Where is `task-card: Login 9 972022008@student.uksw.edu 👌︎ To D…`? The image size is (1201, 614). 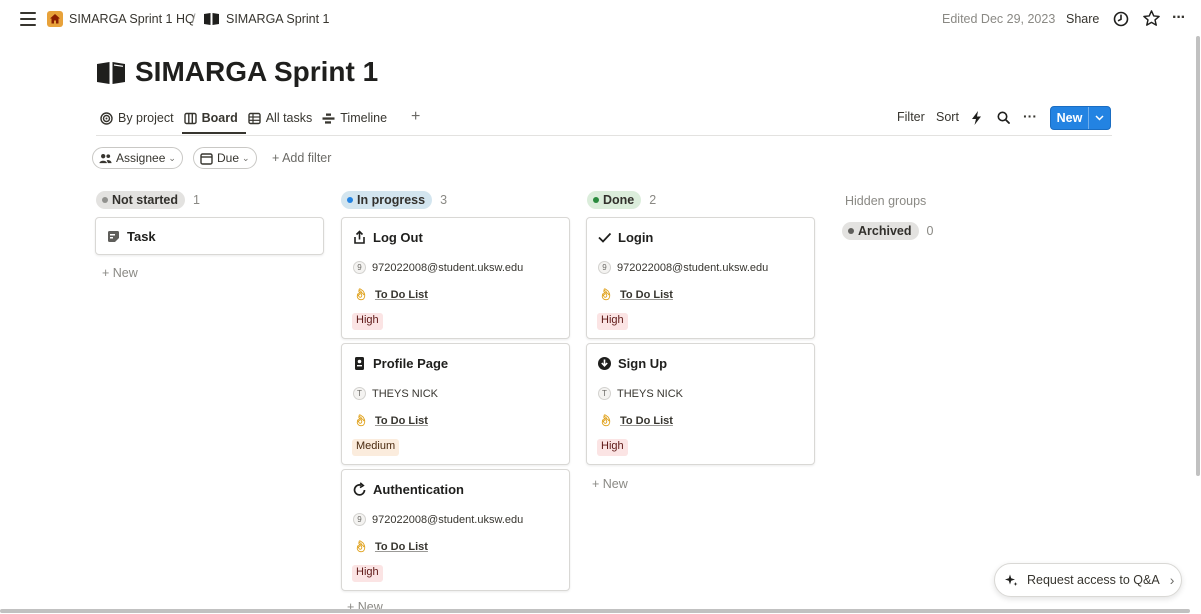
task-card: Login 9 972022008@student.uksw.edu 👌︎ To D… is located at coordinates (700, 278).